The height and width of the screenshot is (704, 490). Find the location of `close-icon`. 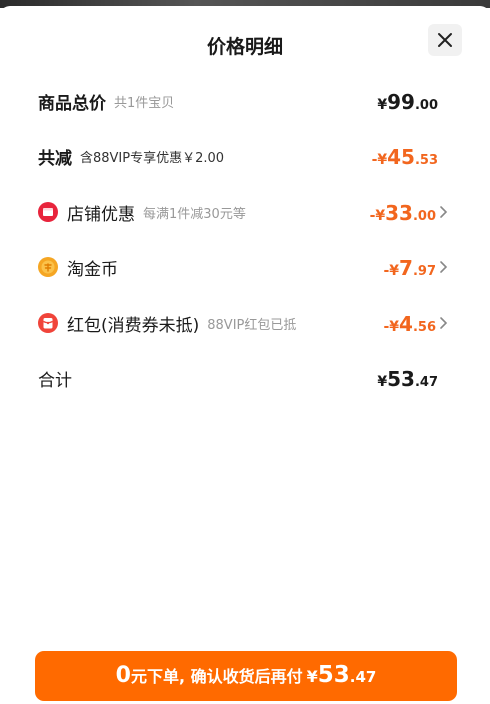

close-icon is located at coordinates (445, 40).